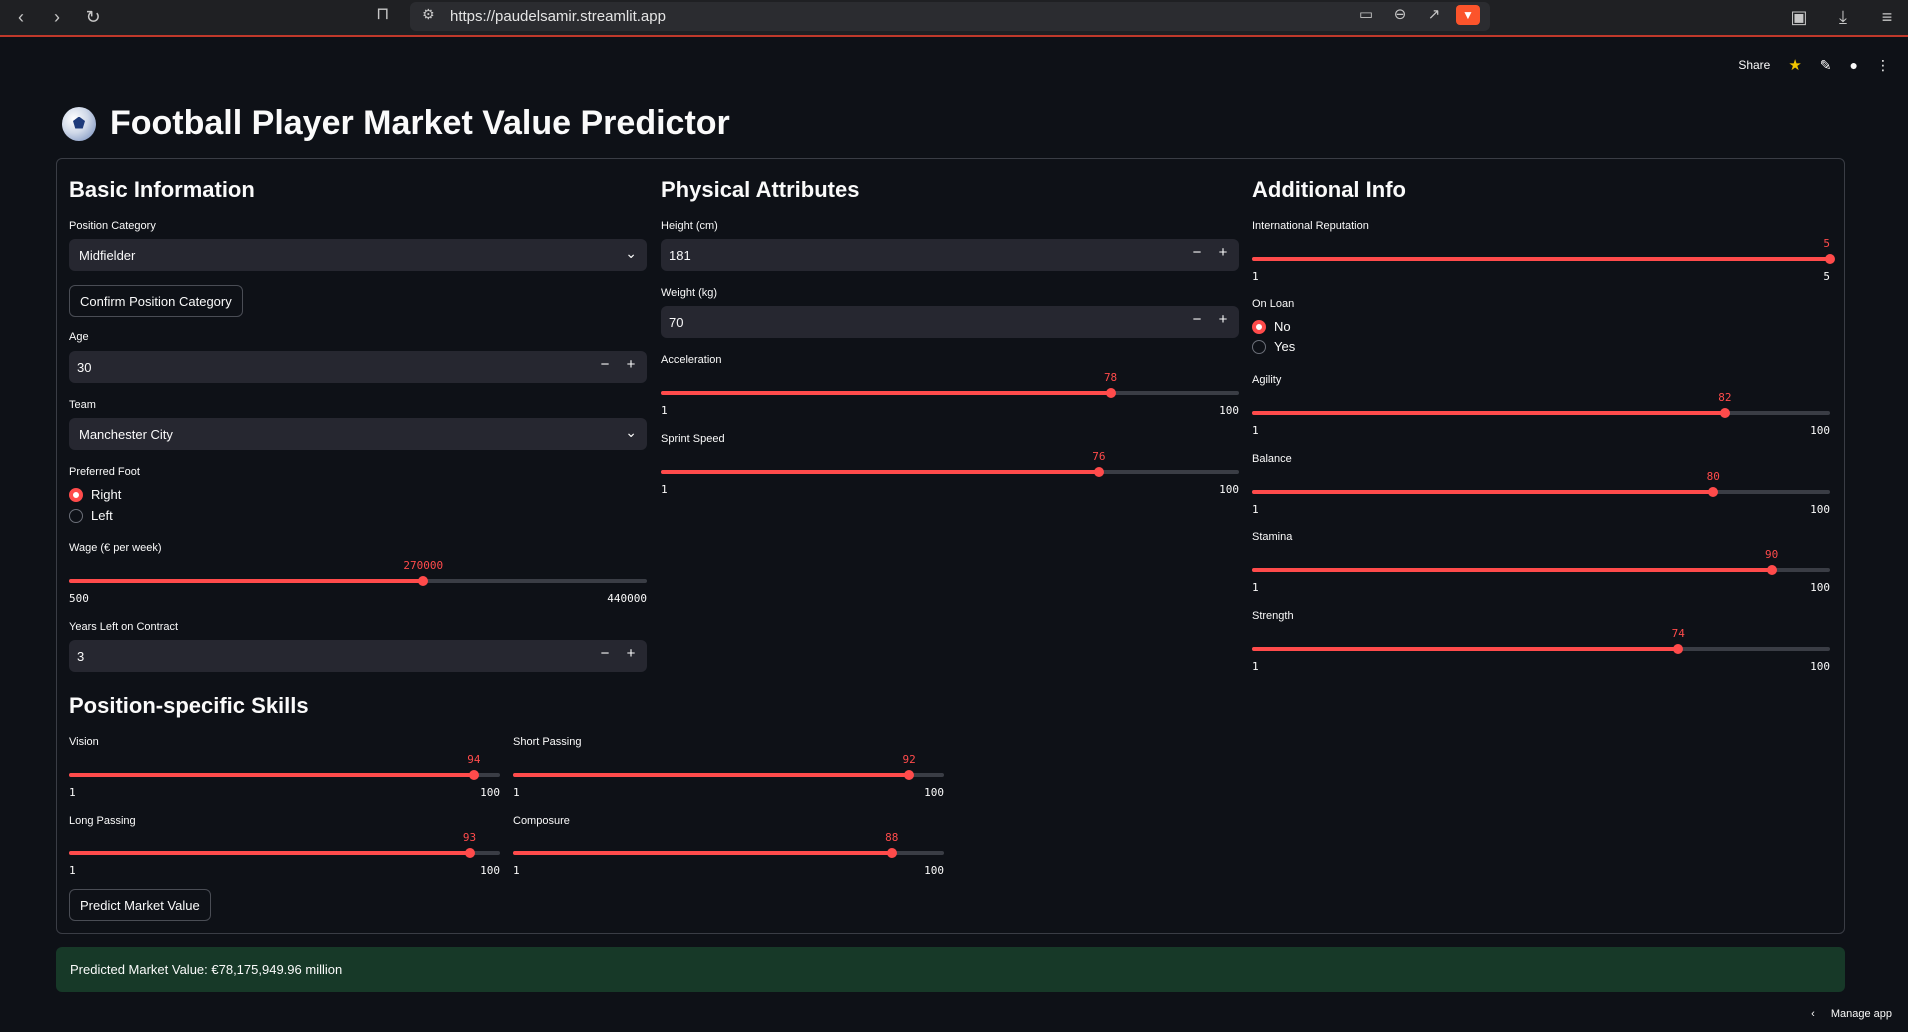 The image size is (1908, 1032). Describe the element at coordinates (728, 774) in the screenshot. I see `short-passing-slider: 92 1 100` at that location.